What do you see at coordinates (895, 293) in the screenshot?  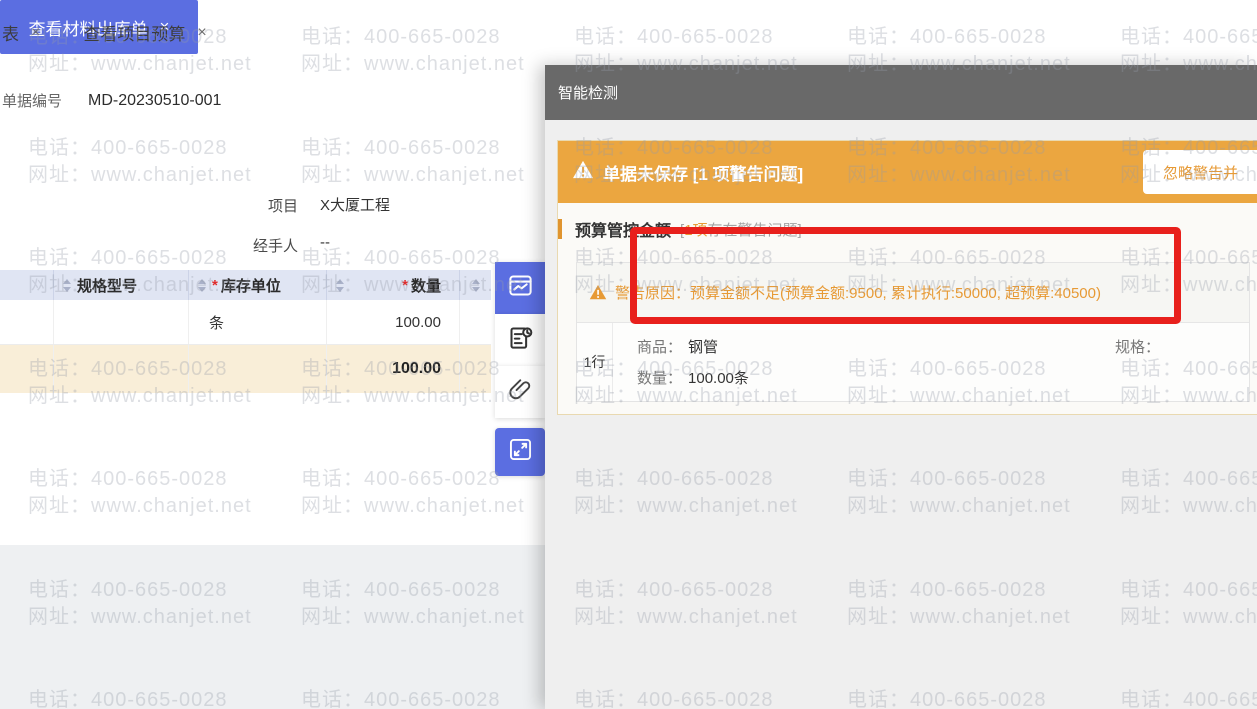 I see `warning-reason-detail: 预算金额不足(预算金额:9500, 累计执行:50000, 超预算:40500)` at bounding box center [895, 293].